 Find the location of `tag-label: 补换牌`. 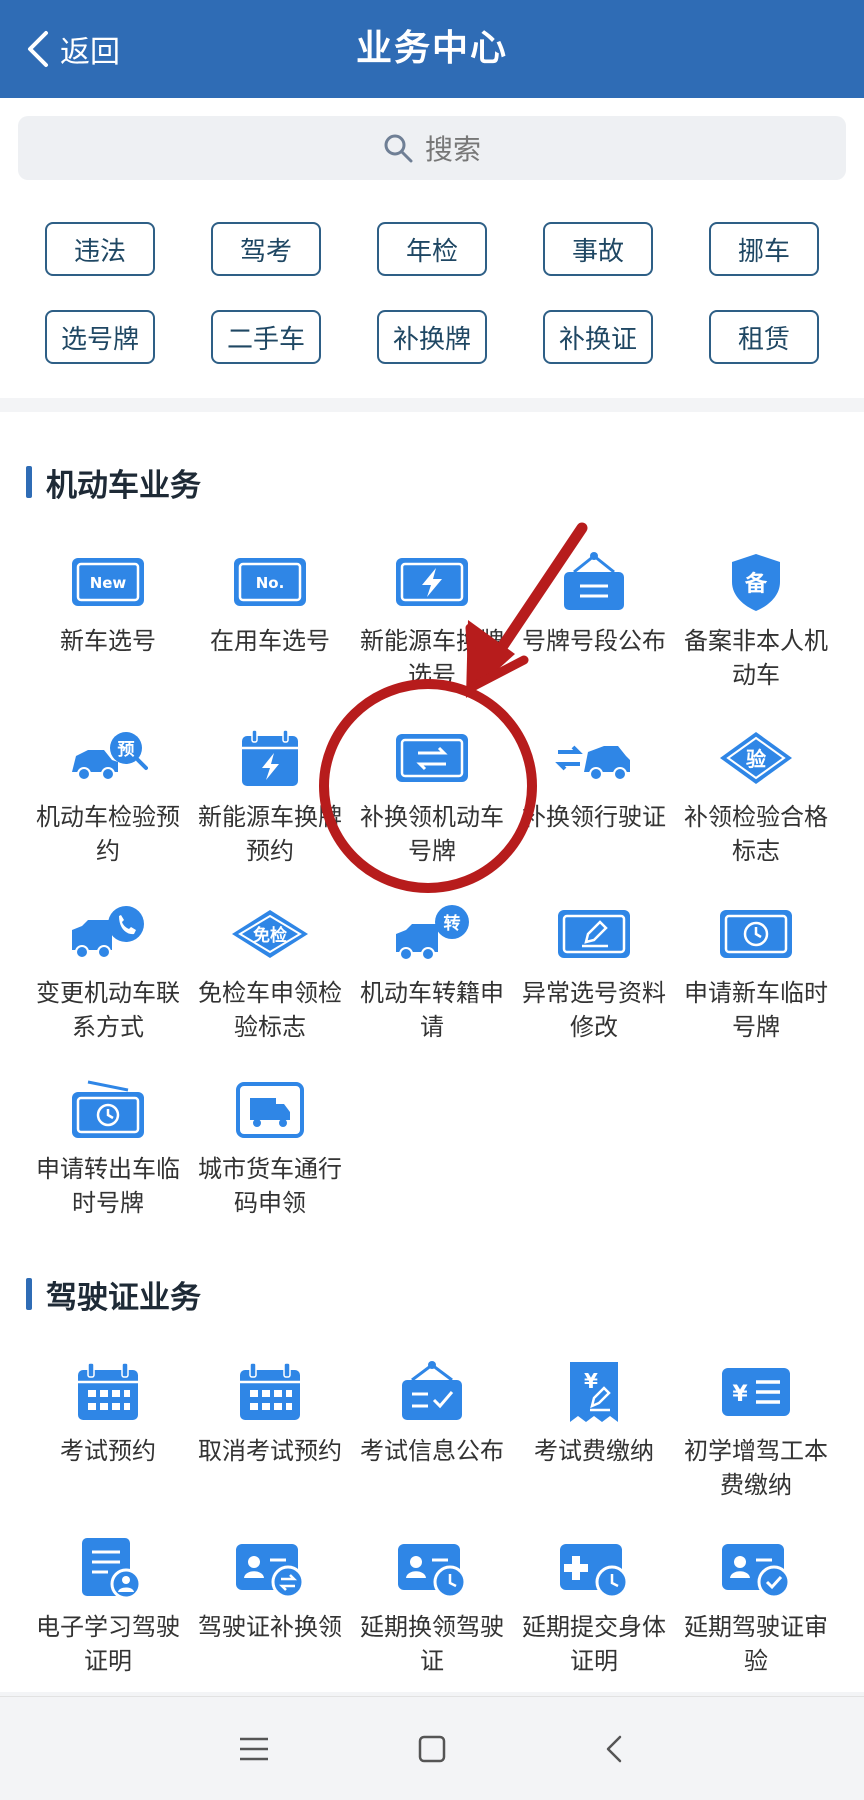

tag-label: 补换牌 is located at coordinates (431, 339).